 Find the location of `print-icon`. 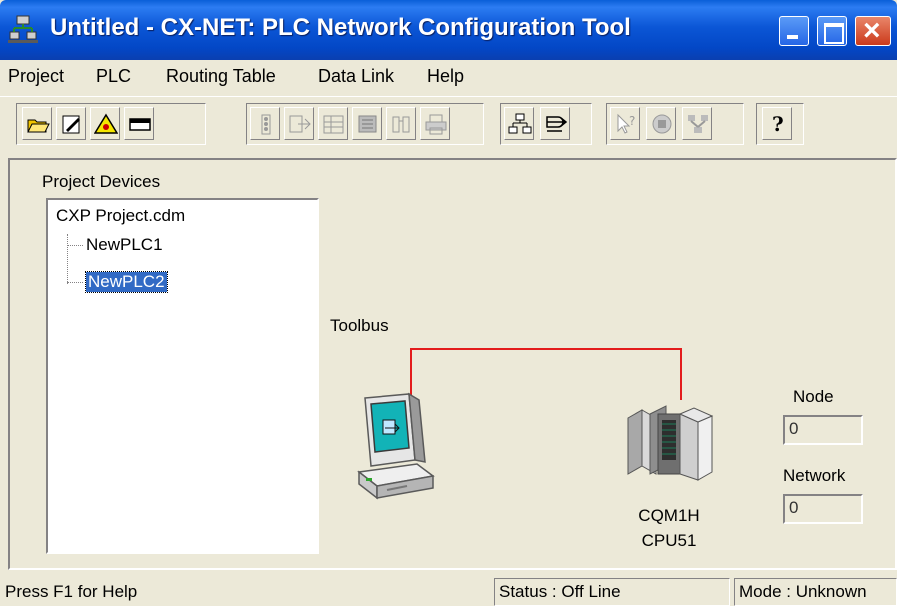

print-icon is located at coordinates (436, 124).